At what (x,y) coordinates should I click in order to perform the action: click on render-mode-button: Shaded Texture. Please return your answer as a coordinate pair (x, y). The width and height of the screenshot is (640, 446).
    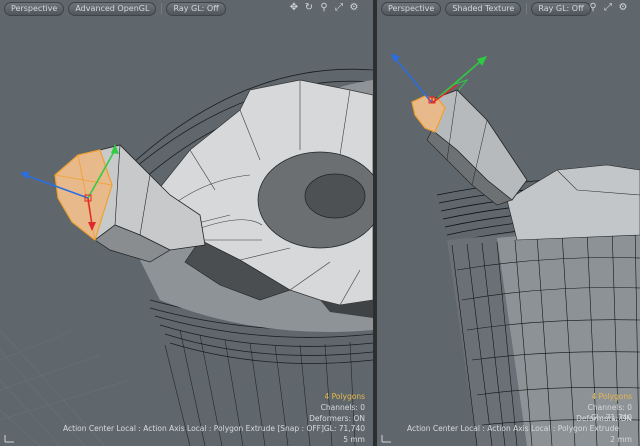
    Looking at the image, I should click on (483, 8).